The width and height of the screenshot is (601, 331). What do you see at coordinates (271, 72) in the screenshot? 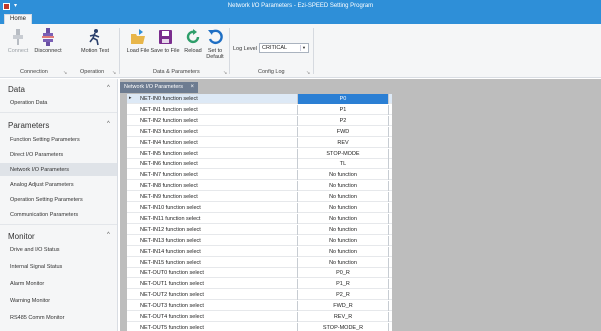
I see `group-config-log-label: Config Log` at bounding box center [271, 72].